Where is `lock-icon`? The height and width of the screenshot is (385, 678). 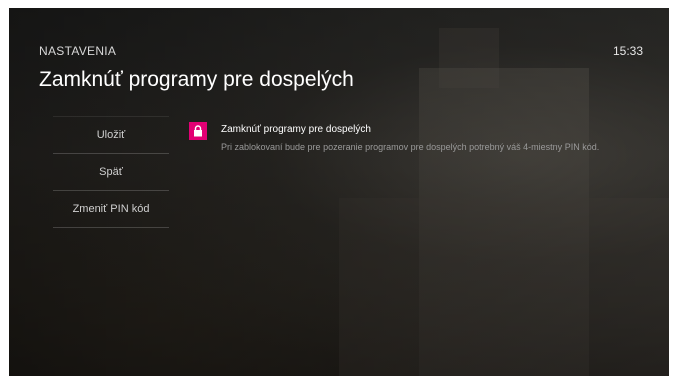
lock-icon is located at coordinates (198, 131).